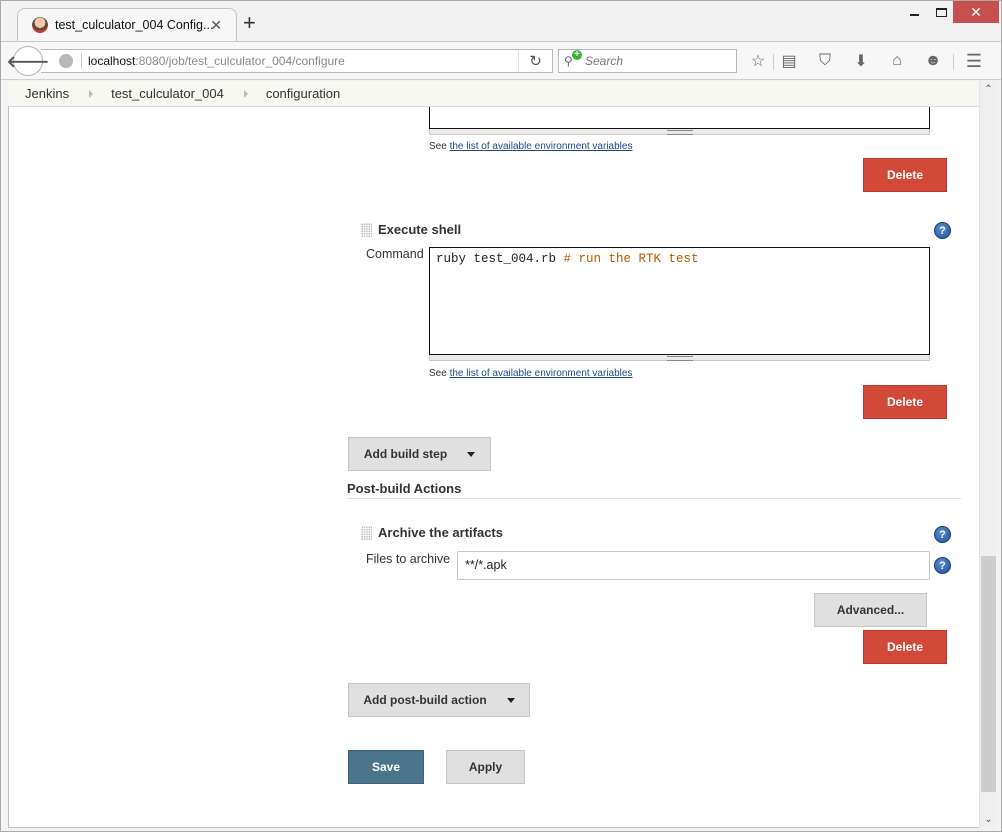 The width and height of the screenshot is (1002, 832). What do you see at coordinates (679, 118) in the screenshot?
I see `previous-step-textarea` at bounding box center [679, 118].